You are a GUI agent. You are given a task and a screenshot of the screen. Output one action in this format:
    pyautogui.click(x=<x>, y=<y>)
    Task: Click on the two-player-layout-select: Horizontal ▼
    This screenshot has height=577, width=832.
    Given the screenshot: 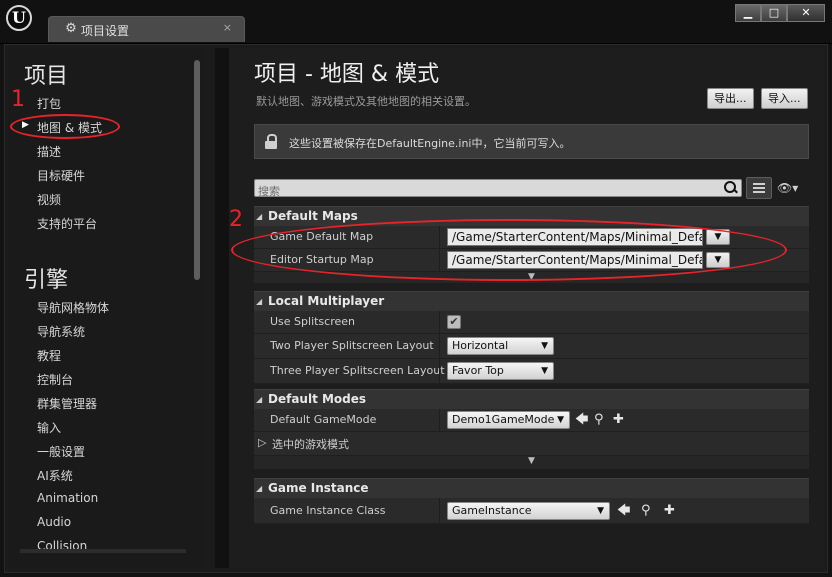 What is the action you would take?
    pyautogui.click(x=500, y=346)
    